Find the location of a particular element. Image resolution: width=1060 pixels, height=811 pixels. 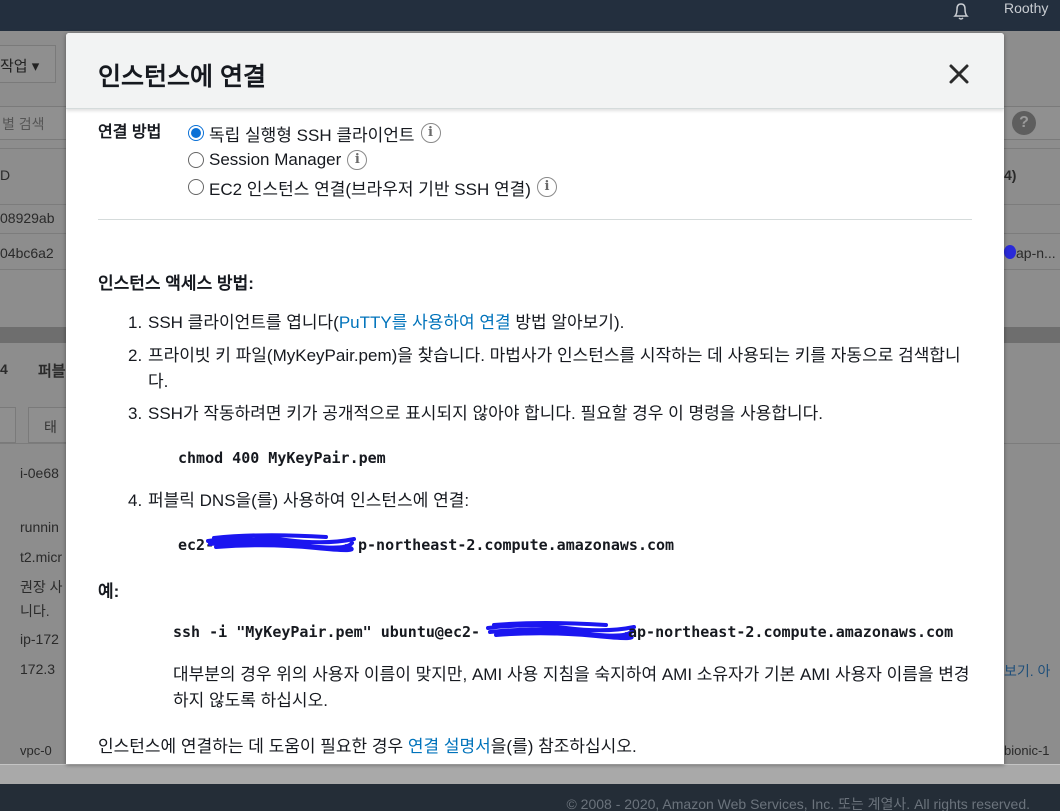

close-button is located at coordinates (959, 74).